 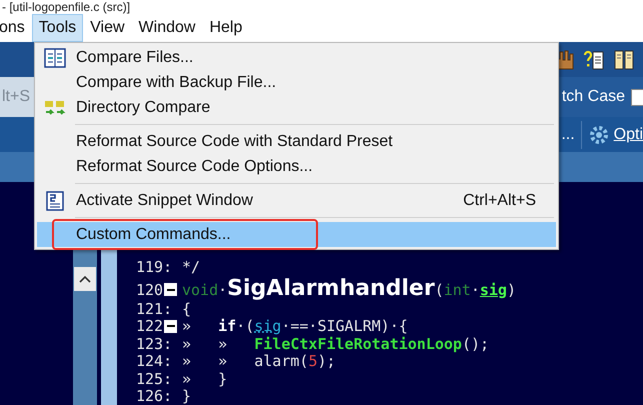 I want to click on line-number: 120, so click(x=150, y=289).